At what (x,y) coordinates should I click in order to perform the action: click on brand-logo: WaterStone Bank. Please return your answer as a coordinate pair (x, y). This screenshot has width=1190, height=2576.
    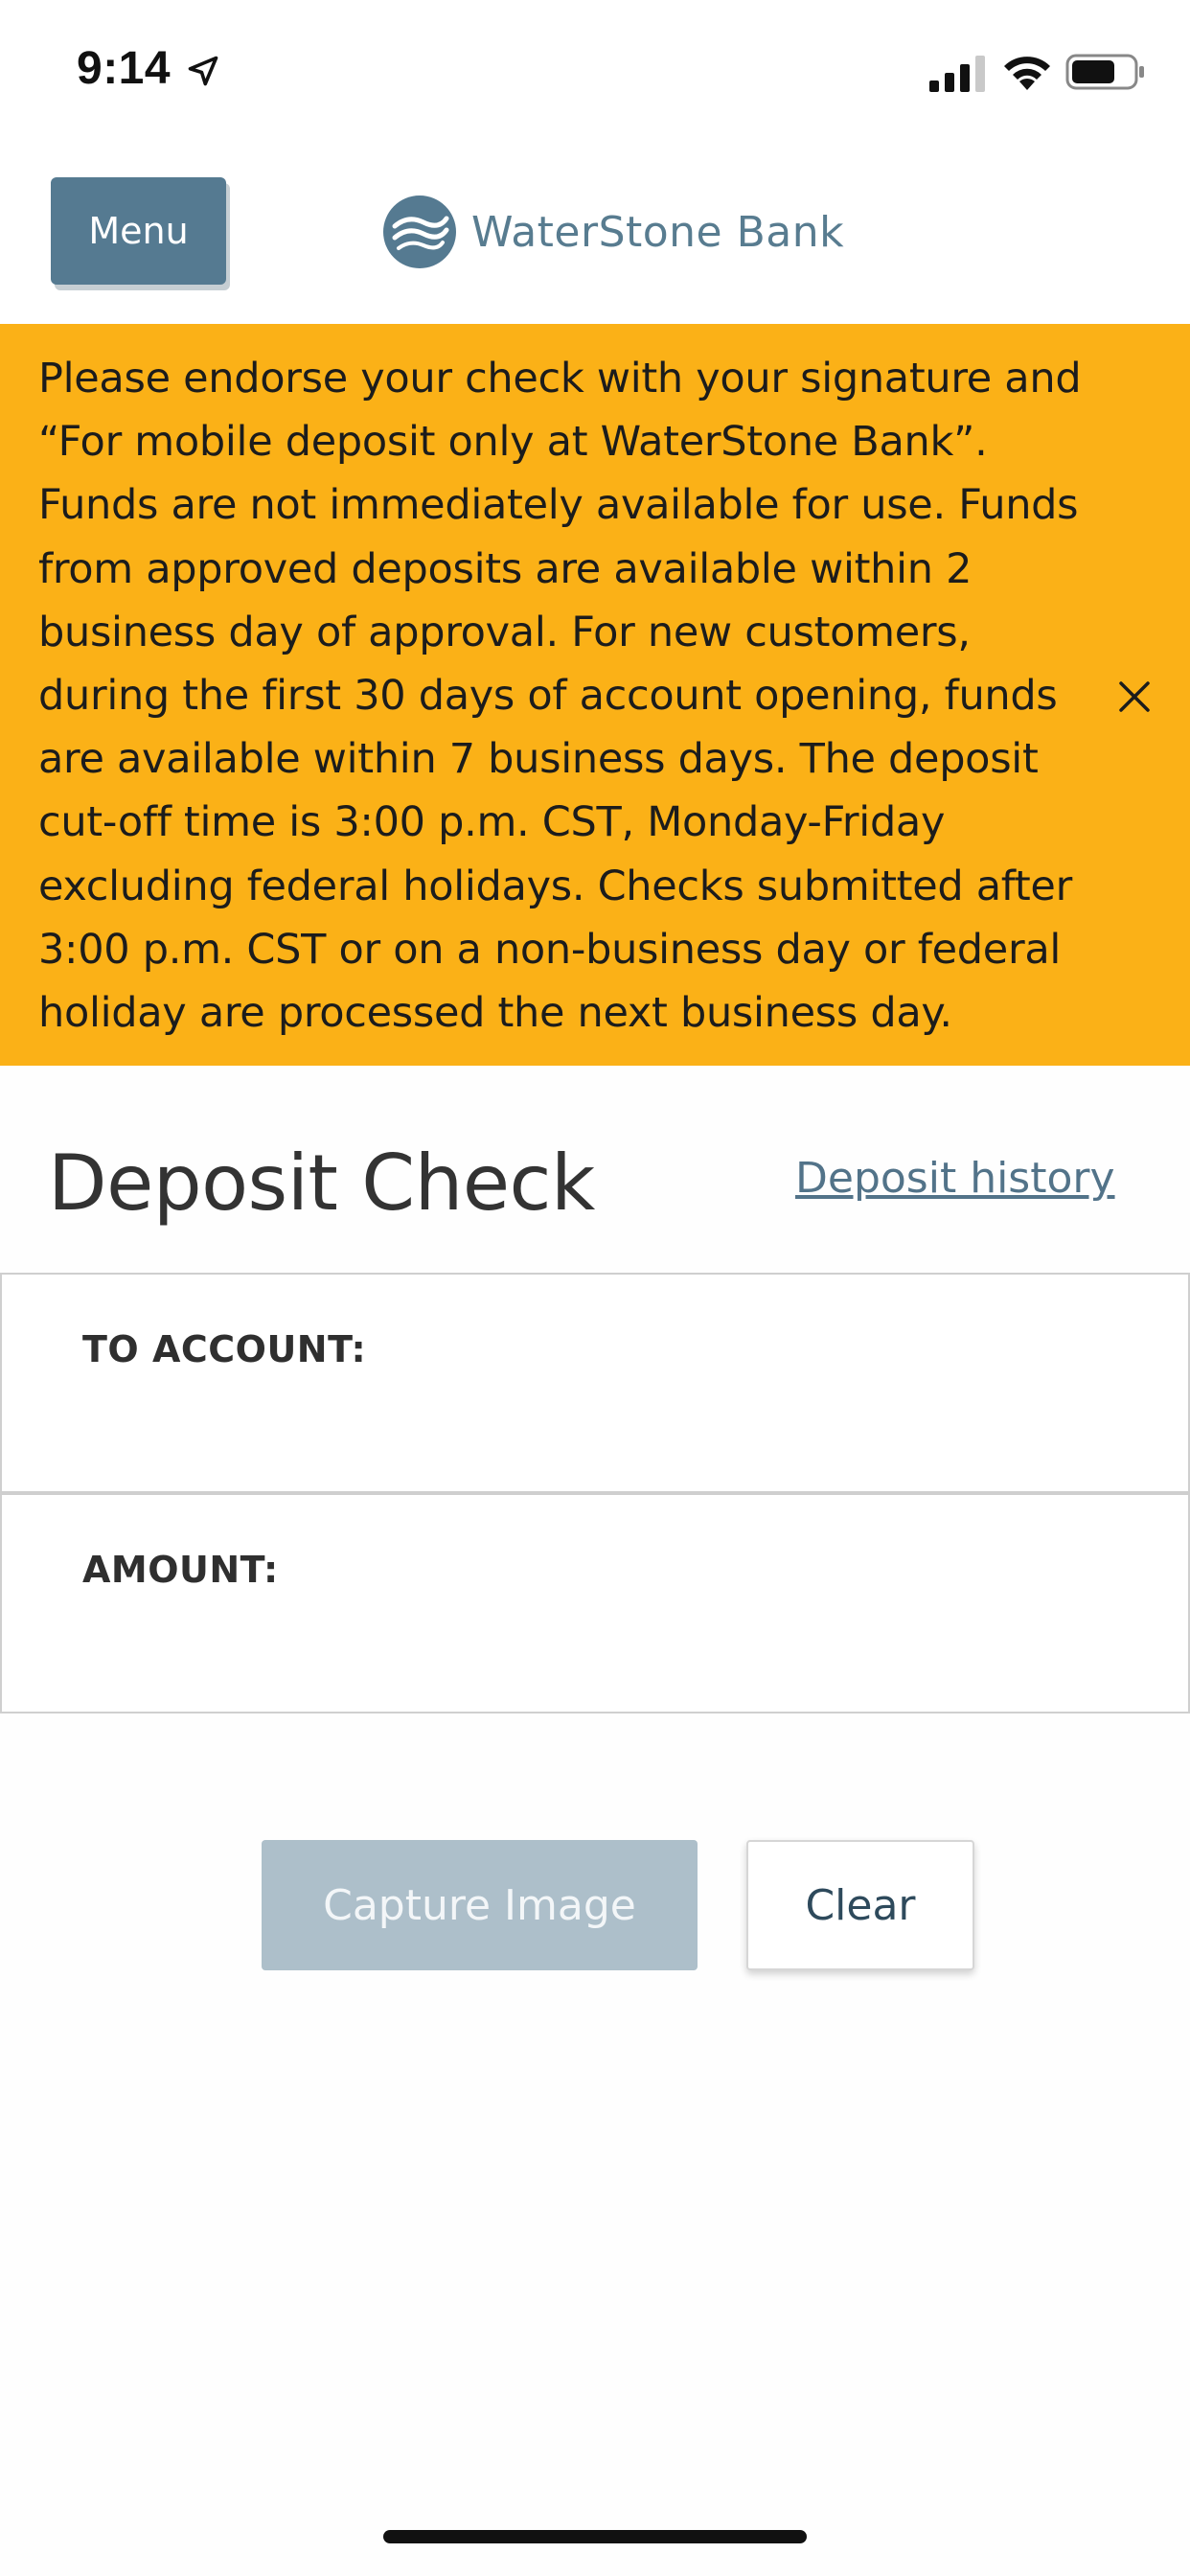
    Looking at the image, I should click on (612, 232).